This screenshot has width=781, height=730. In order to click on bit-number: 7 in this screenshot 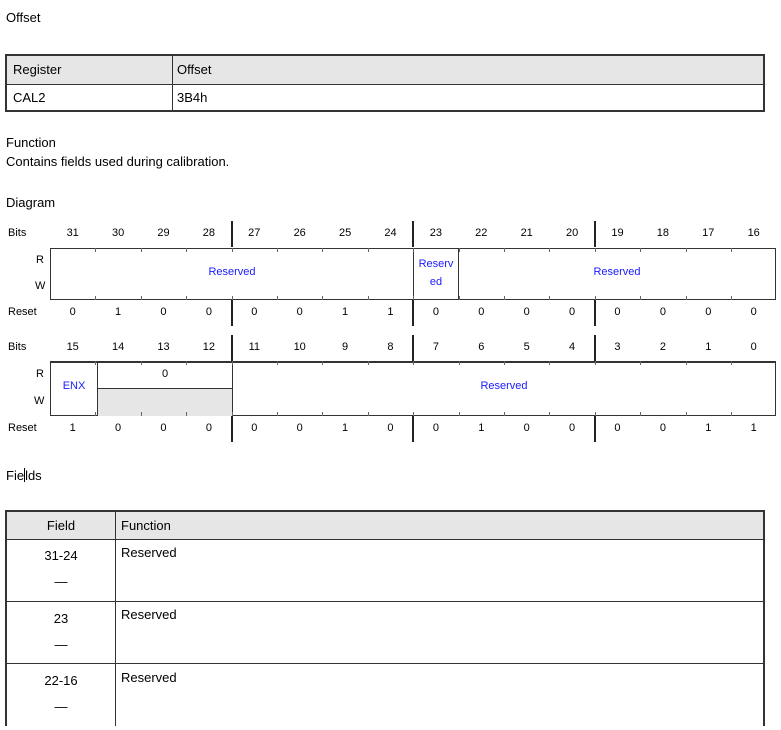, I will do `click(435, 347)`.